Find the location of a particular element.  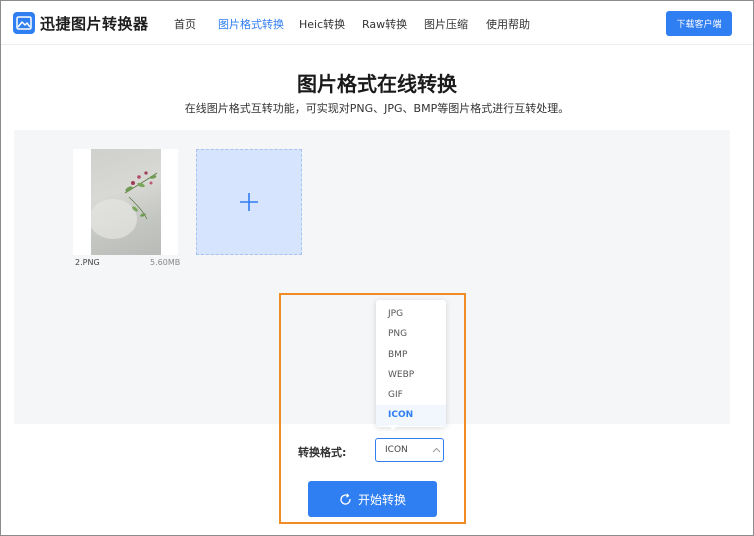

file-name: 2.PNG is located at coordinates (87, 262).